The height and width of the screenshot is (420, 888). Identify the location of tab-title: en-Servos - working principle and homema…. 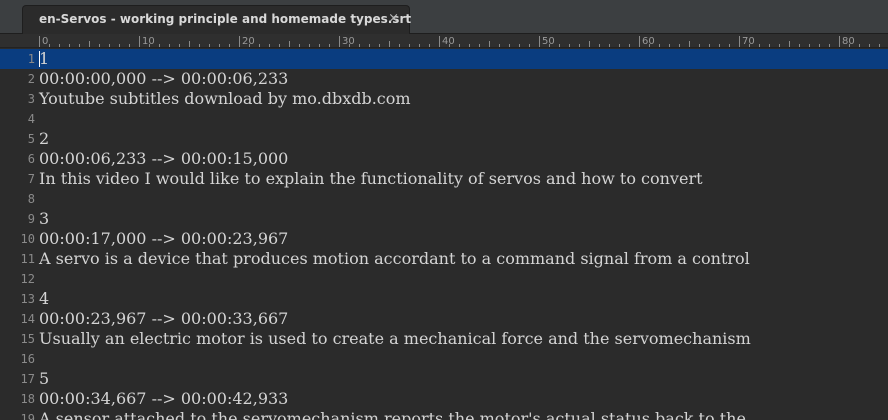
(225, 19).